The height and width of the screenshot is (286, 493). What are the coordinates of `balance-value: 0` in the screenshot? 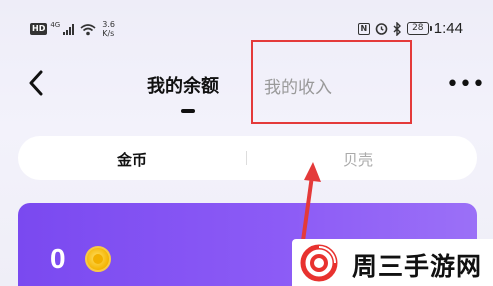 It's located at (58, 258).